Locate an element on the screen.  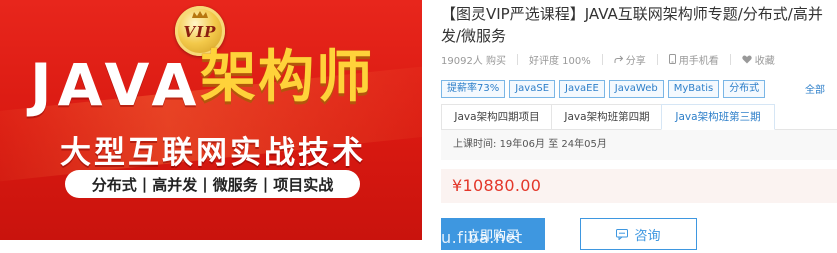
course-tag-list: 提薪率73% JavaSE JavaEE JavaWeb MyBatis 分布式 is located at coordinates (603, 89).